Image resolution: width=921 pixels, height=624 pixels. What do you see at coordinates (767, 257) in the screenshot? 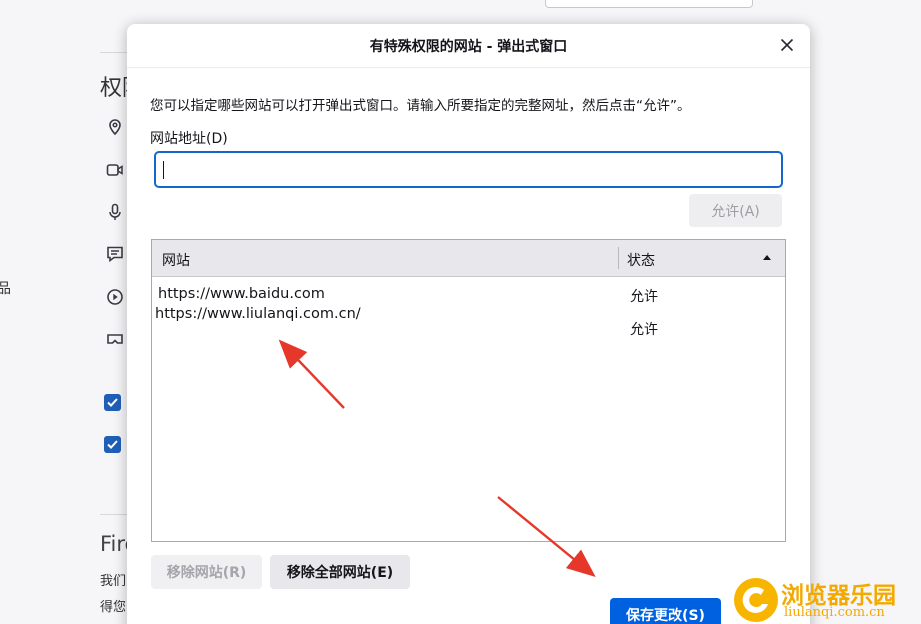
I see `sort-ascending-icon` at bounding box center [767, 257].